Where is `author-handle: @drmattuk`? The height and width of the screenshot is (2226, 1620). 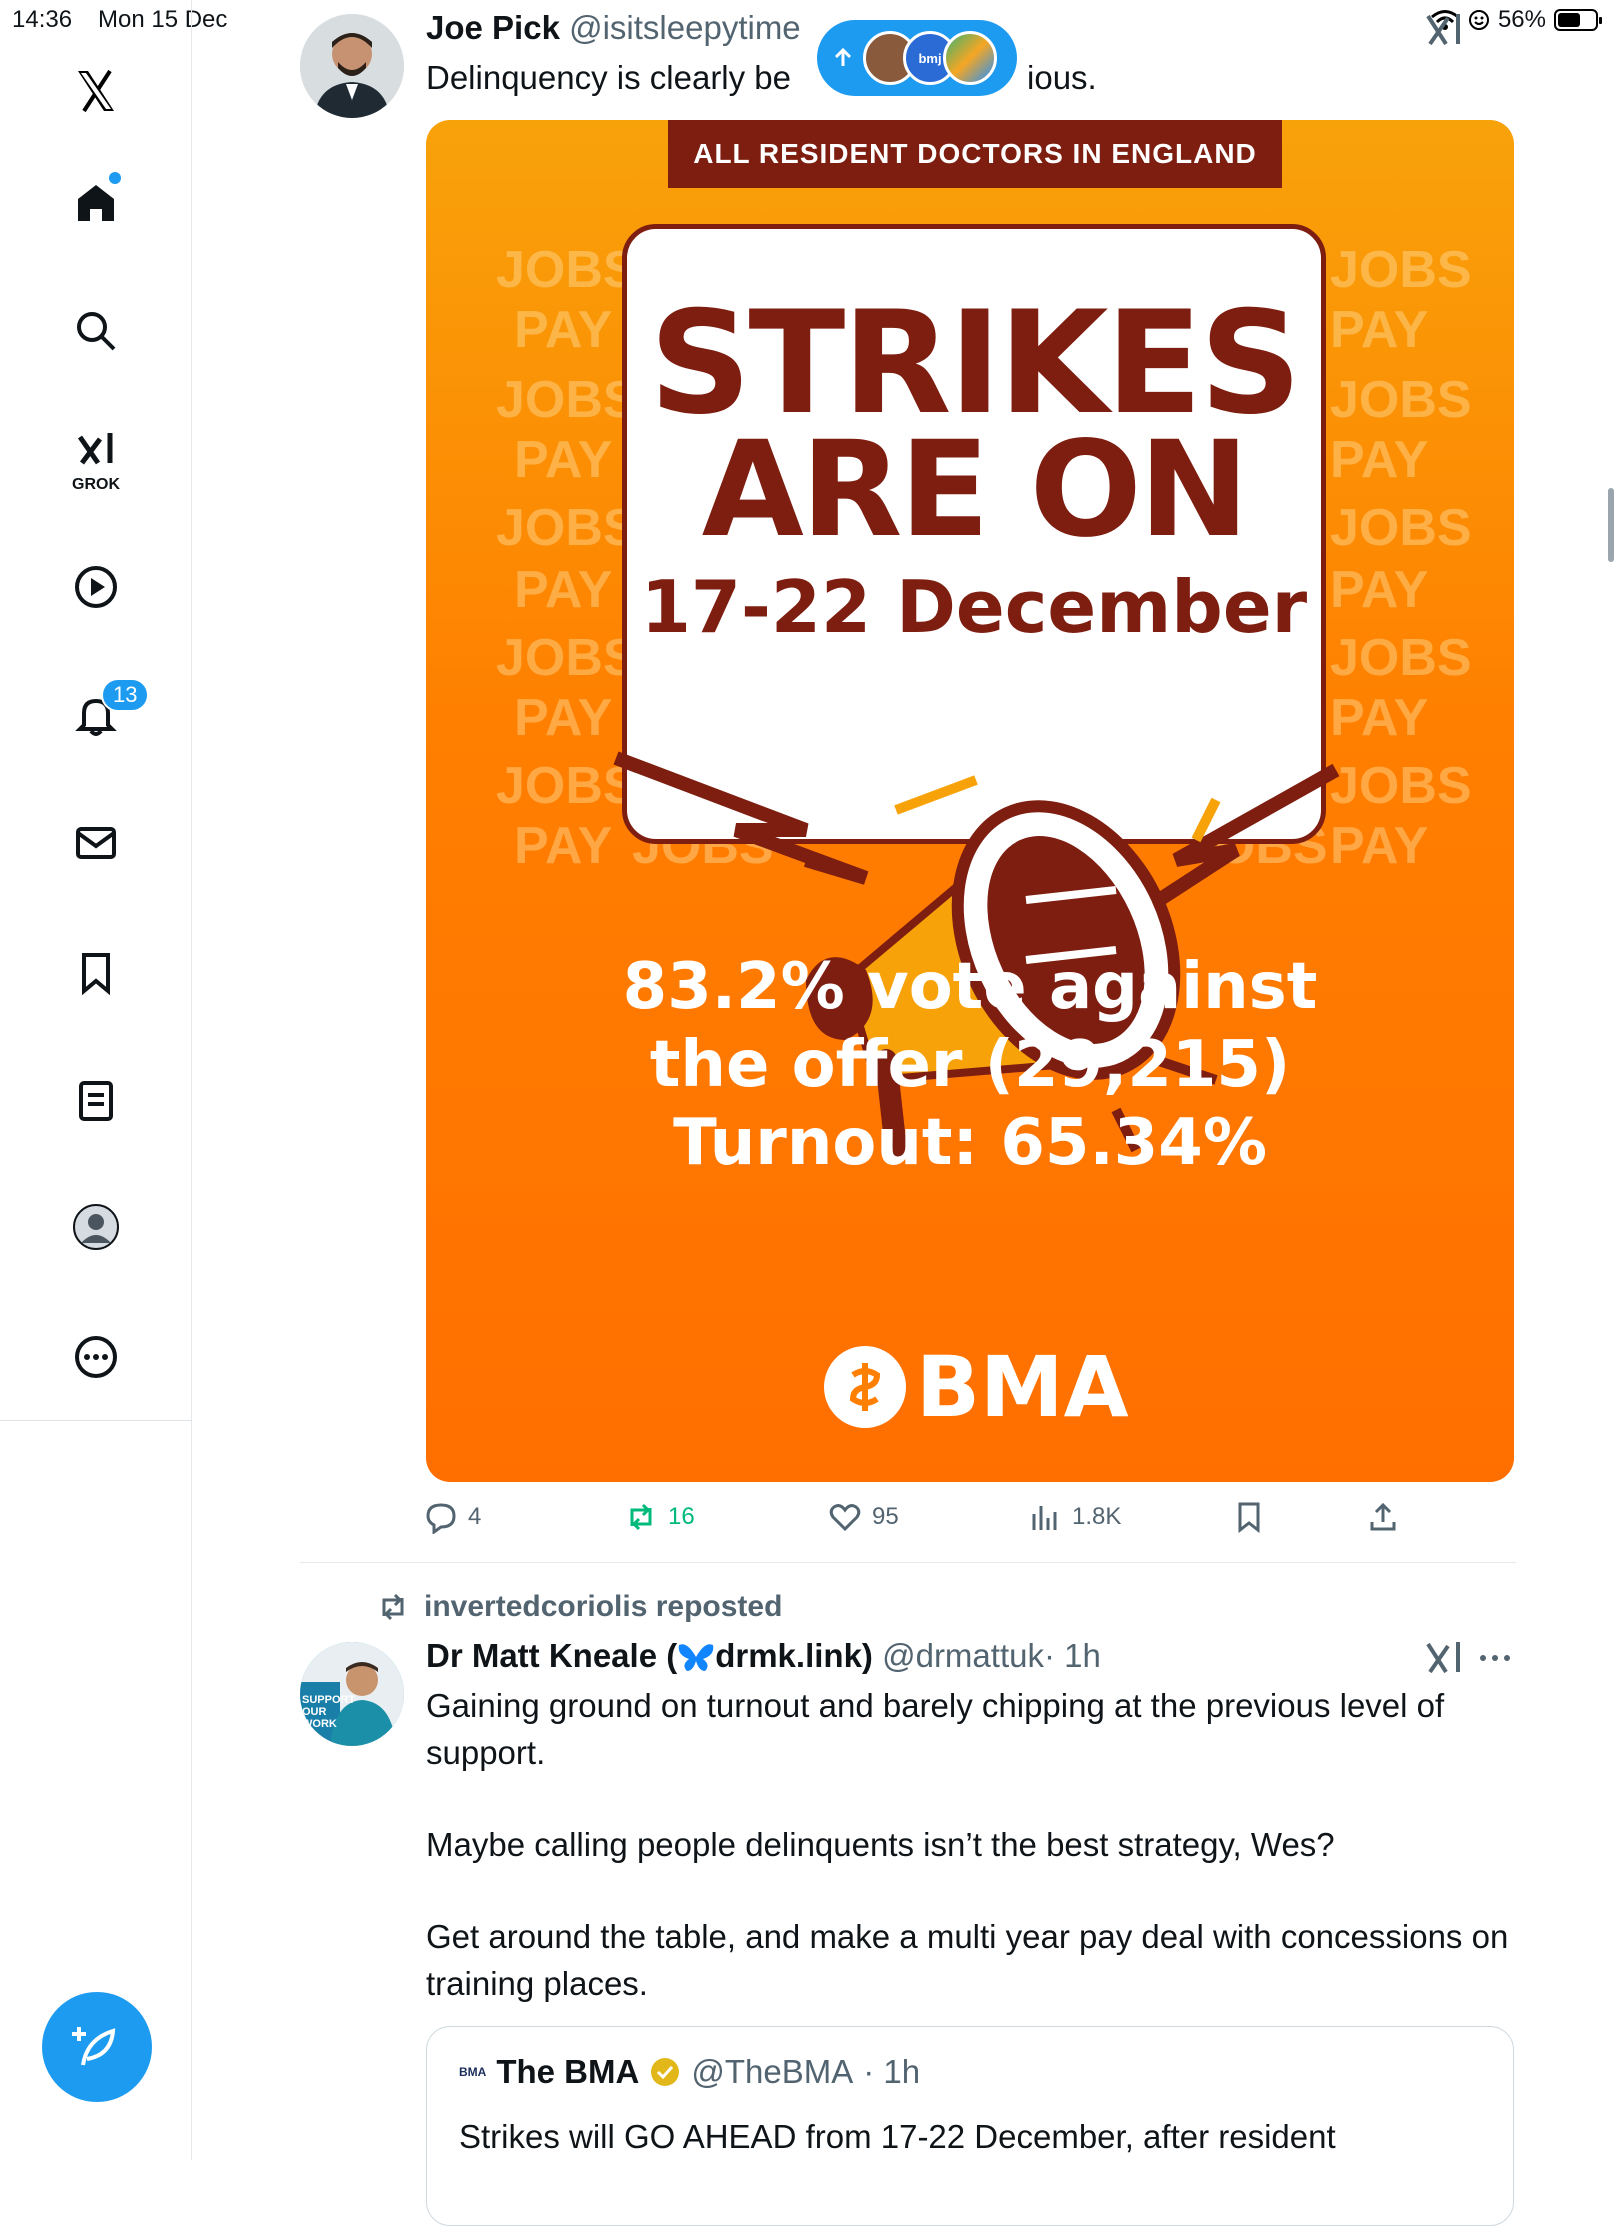
author-handle: @drmattuk is located at coordinates (963, 1655).